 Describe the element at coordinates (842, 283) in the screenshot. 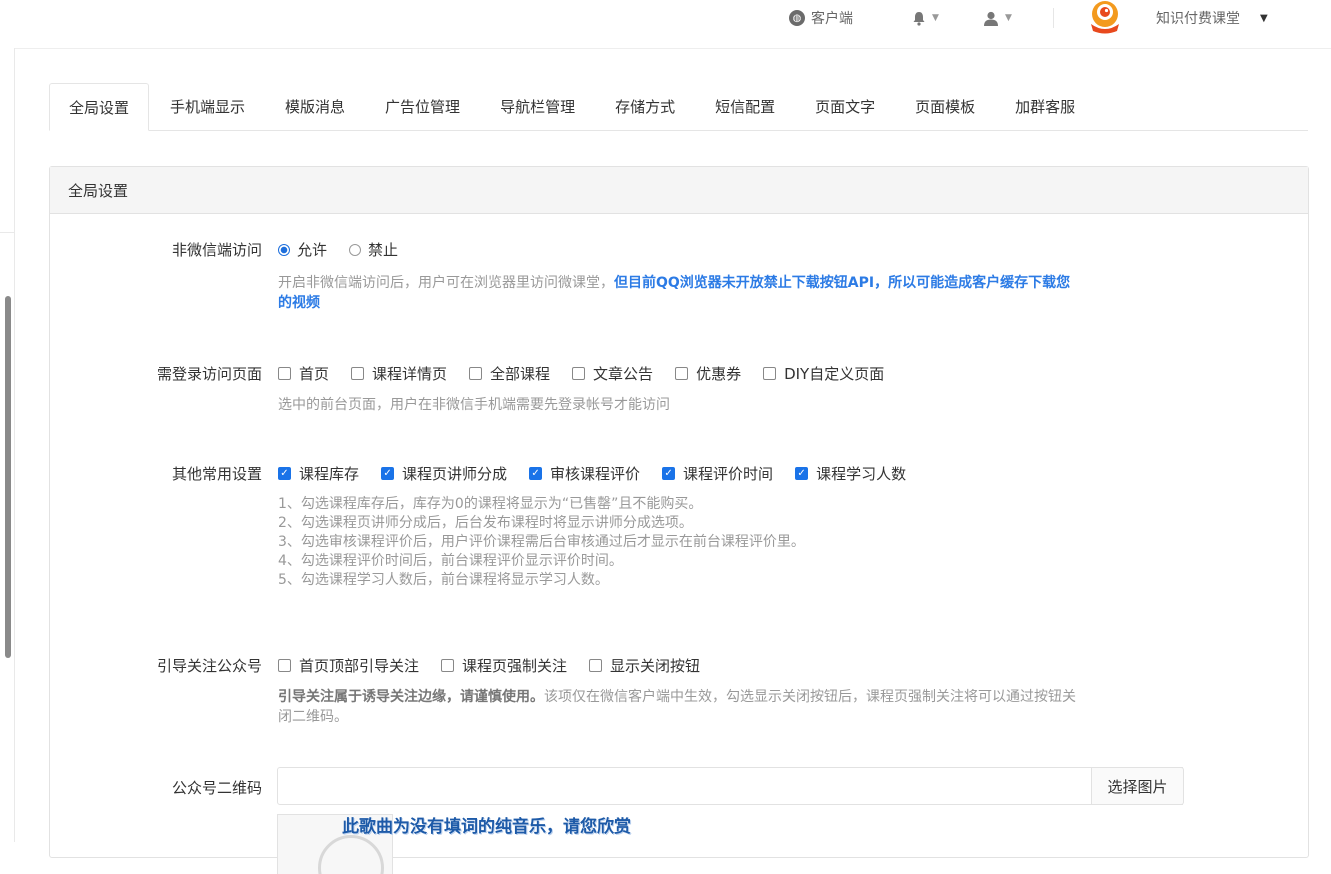

I see `warning-text: 但目前QQ浏览器未开放禁止下载按钮API，所以可能造成客户缓存下载您` at that location.